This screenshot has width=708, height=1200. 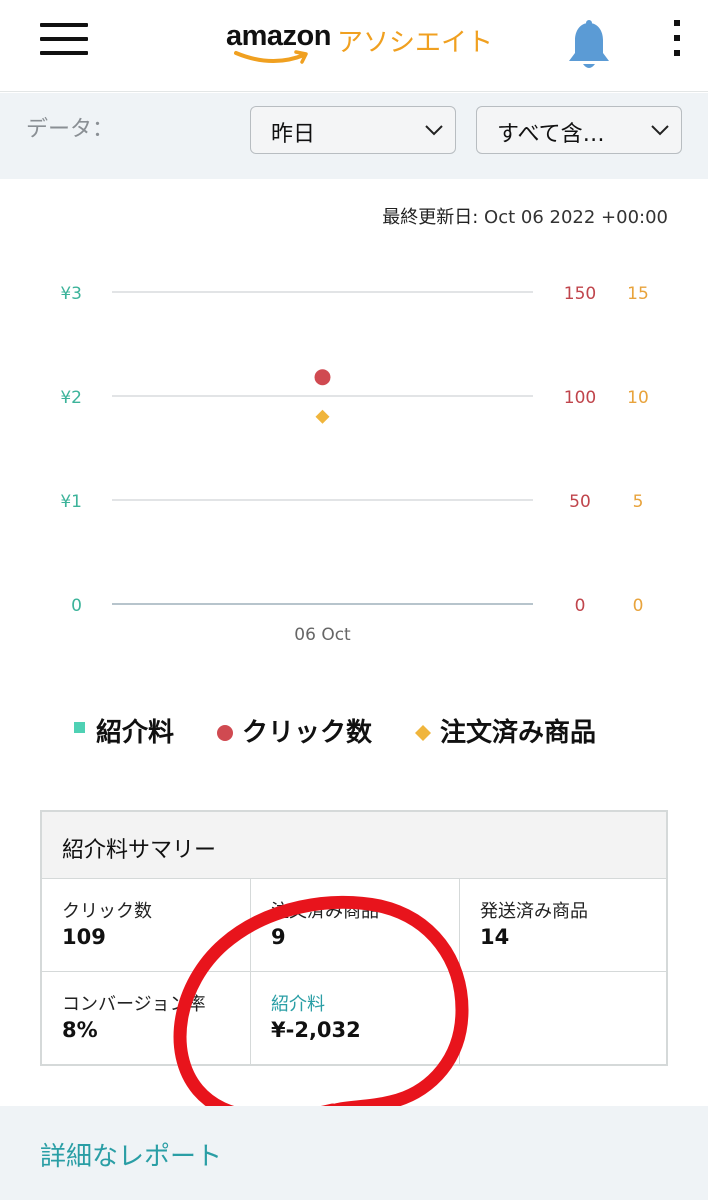 I want to click on legend-circle-icon, so click(x=225, y=733).